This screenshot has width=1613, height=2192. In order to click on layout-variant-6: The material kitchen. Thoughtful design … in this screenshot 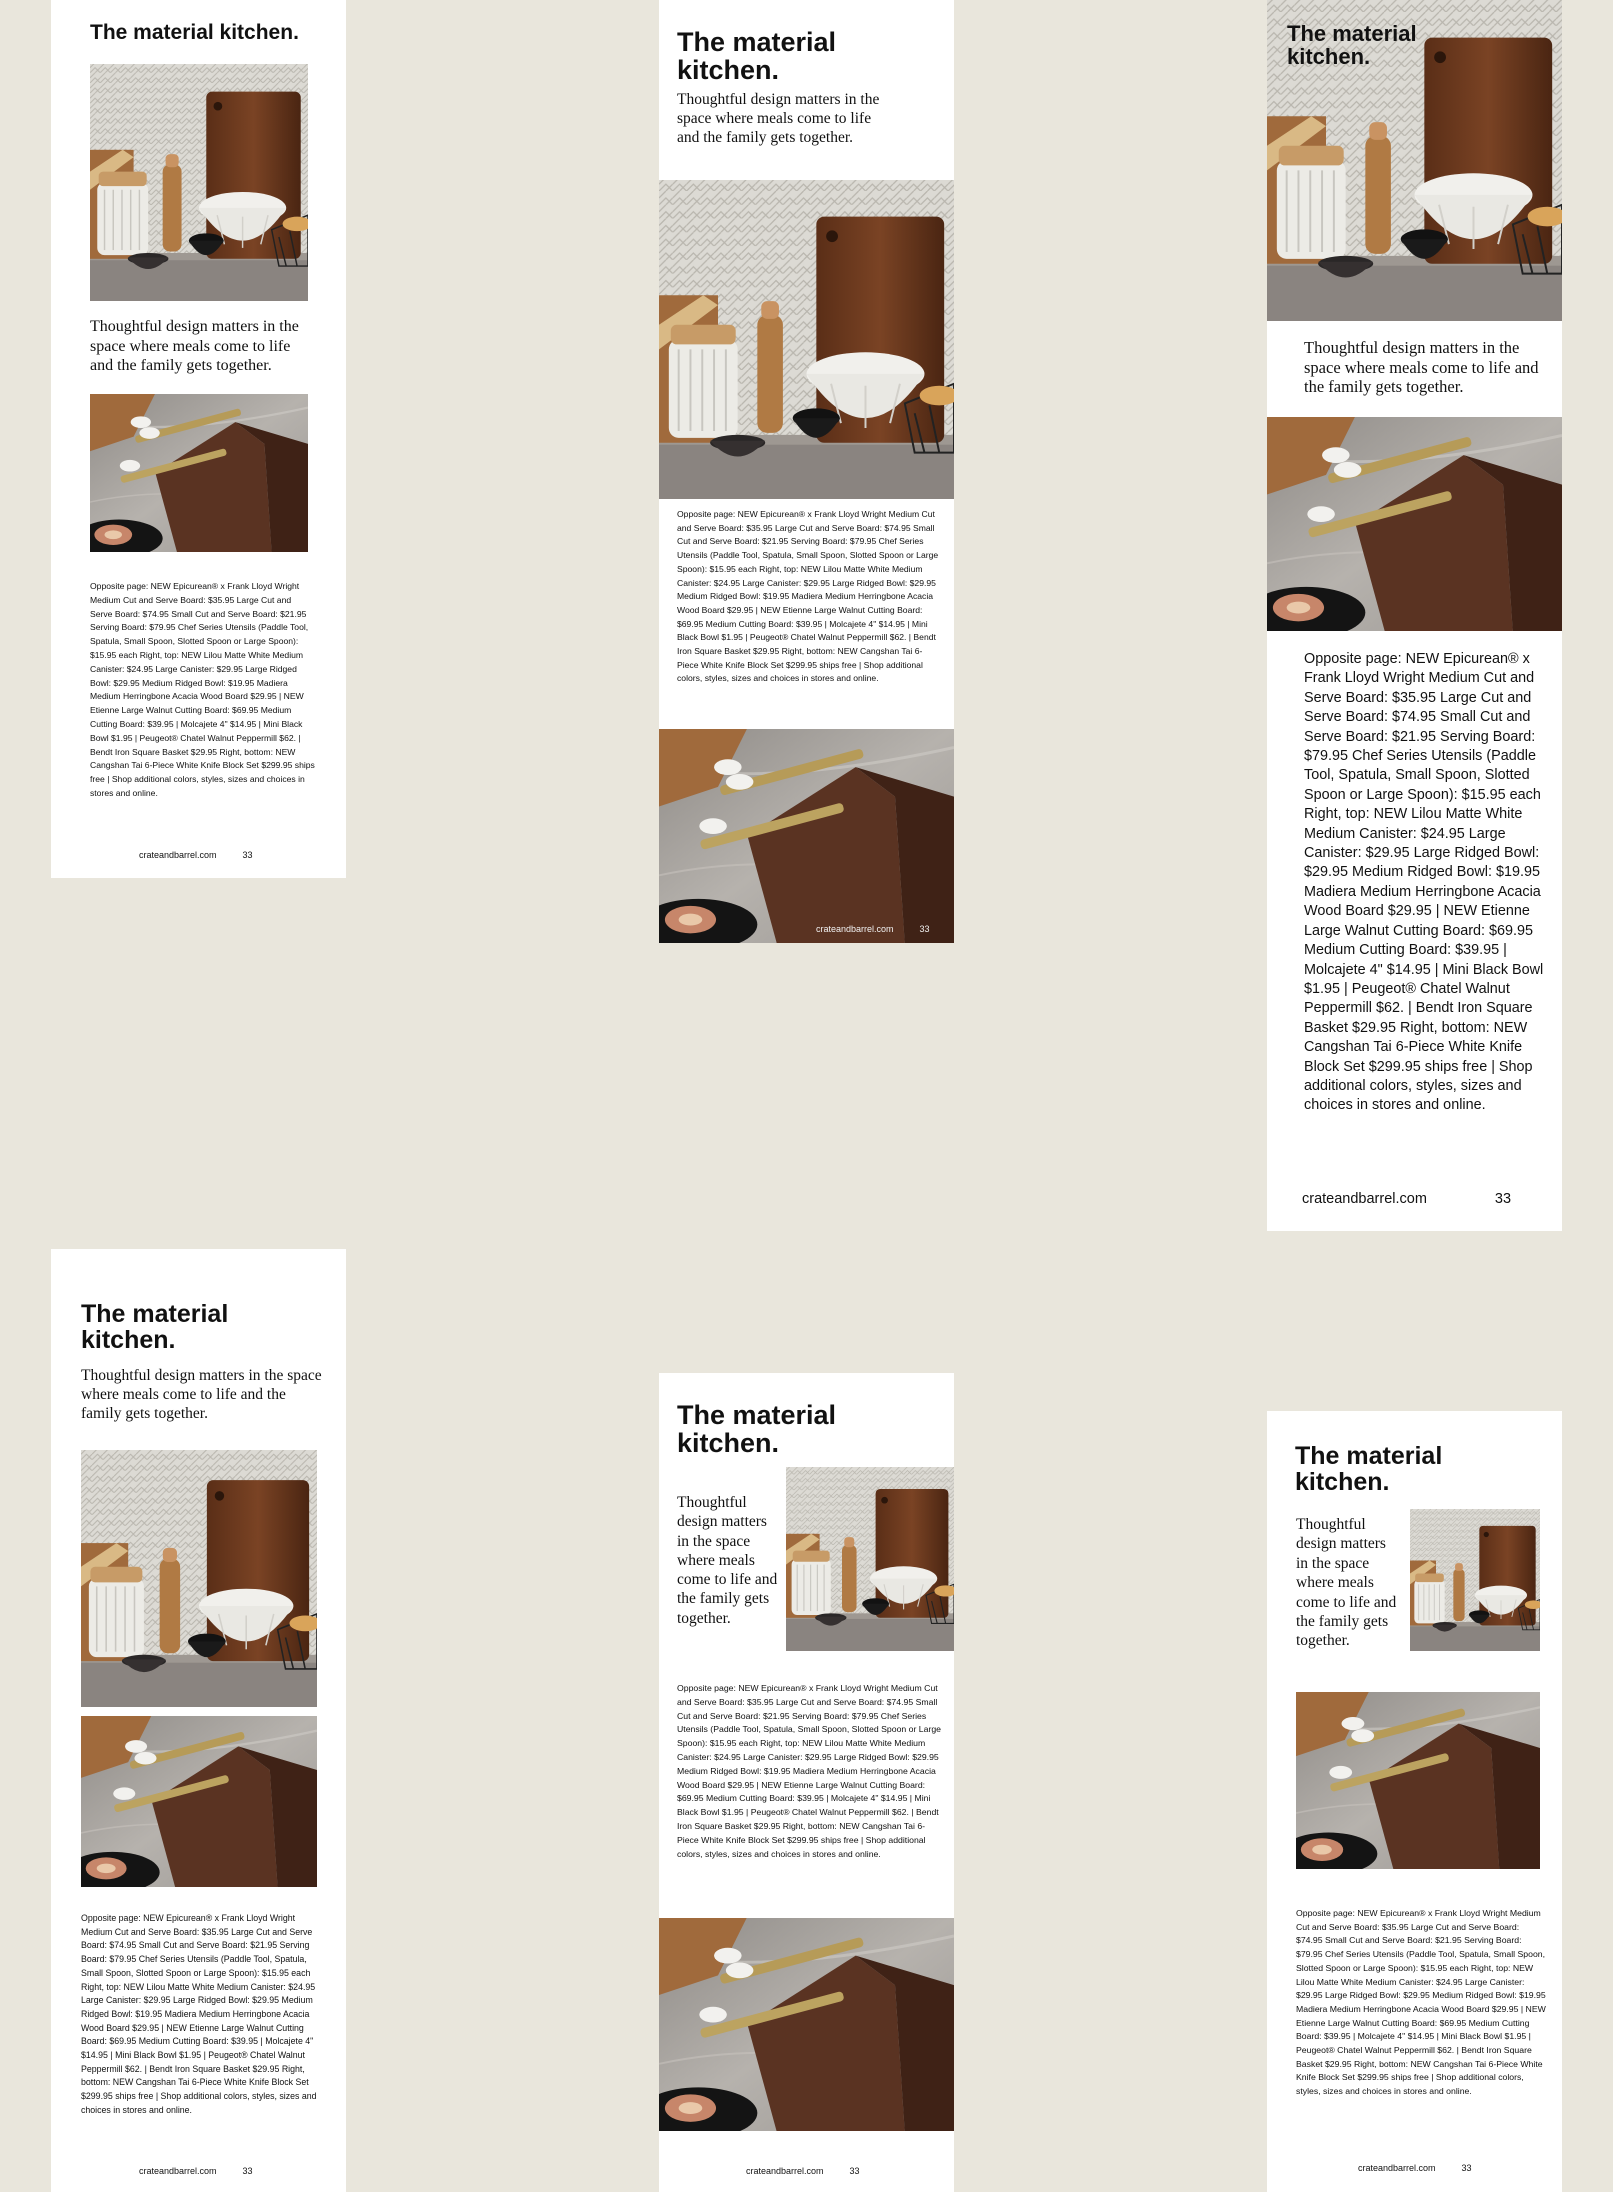, I will do `click(1414, 1801)`.